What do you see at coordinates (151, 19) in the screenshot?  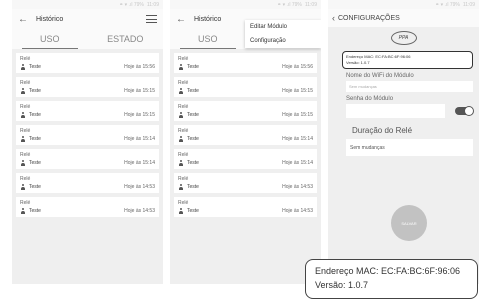 I see `menu-icon` at bounding box center [151, 19].